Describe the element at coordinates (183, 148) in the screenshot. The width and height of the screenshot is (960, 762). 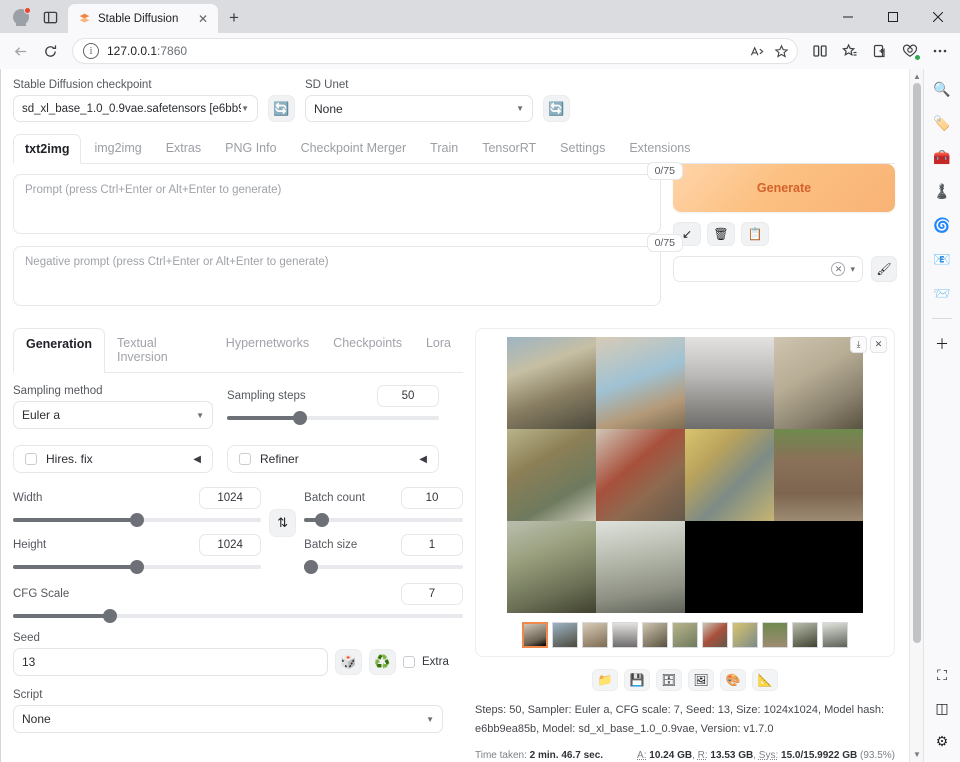
I see `tab-extras: Extras` at that location.